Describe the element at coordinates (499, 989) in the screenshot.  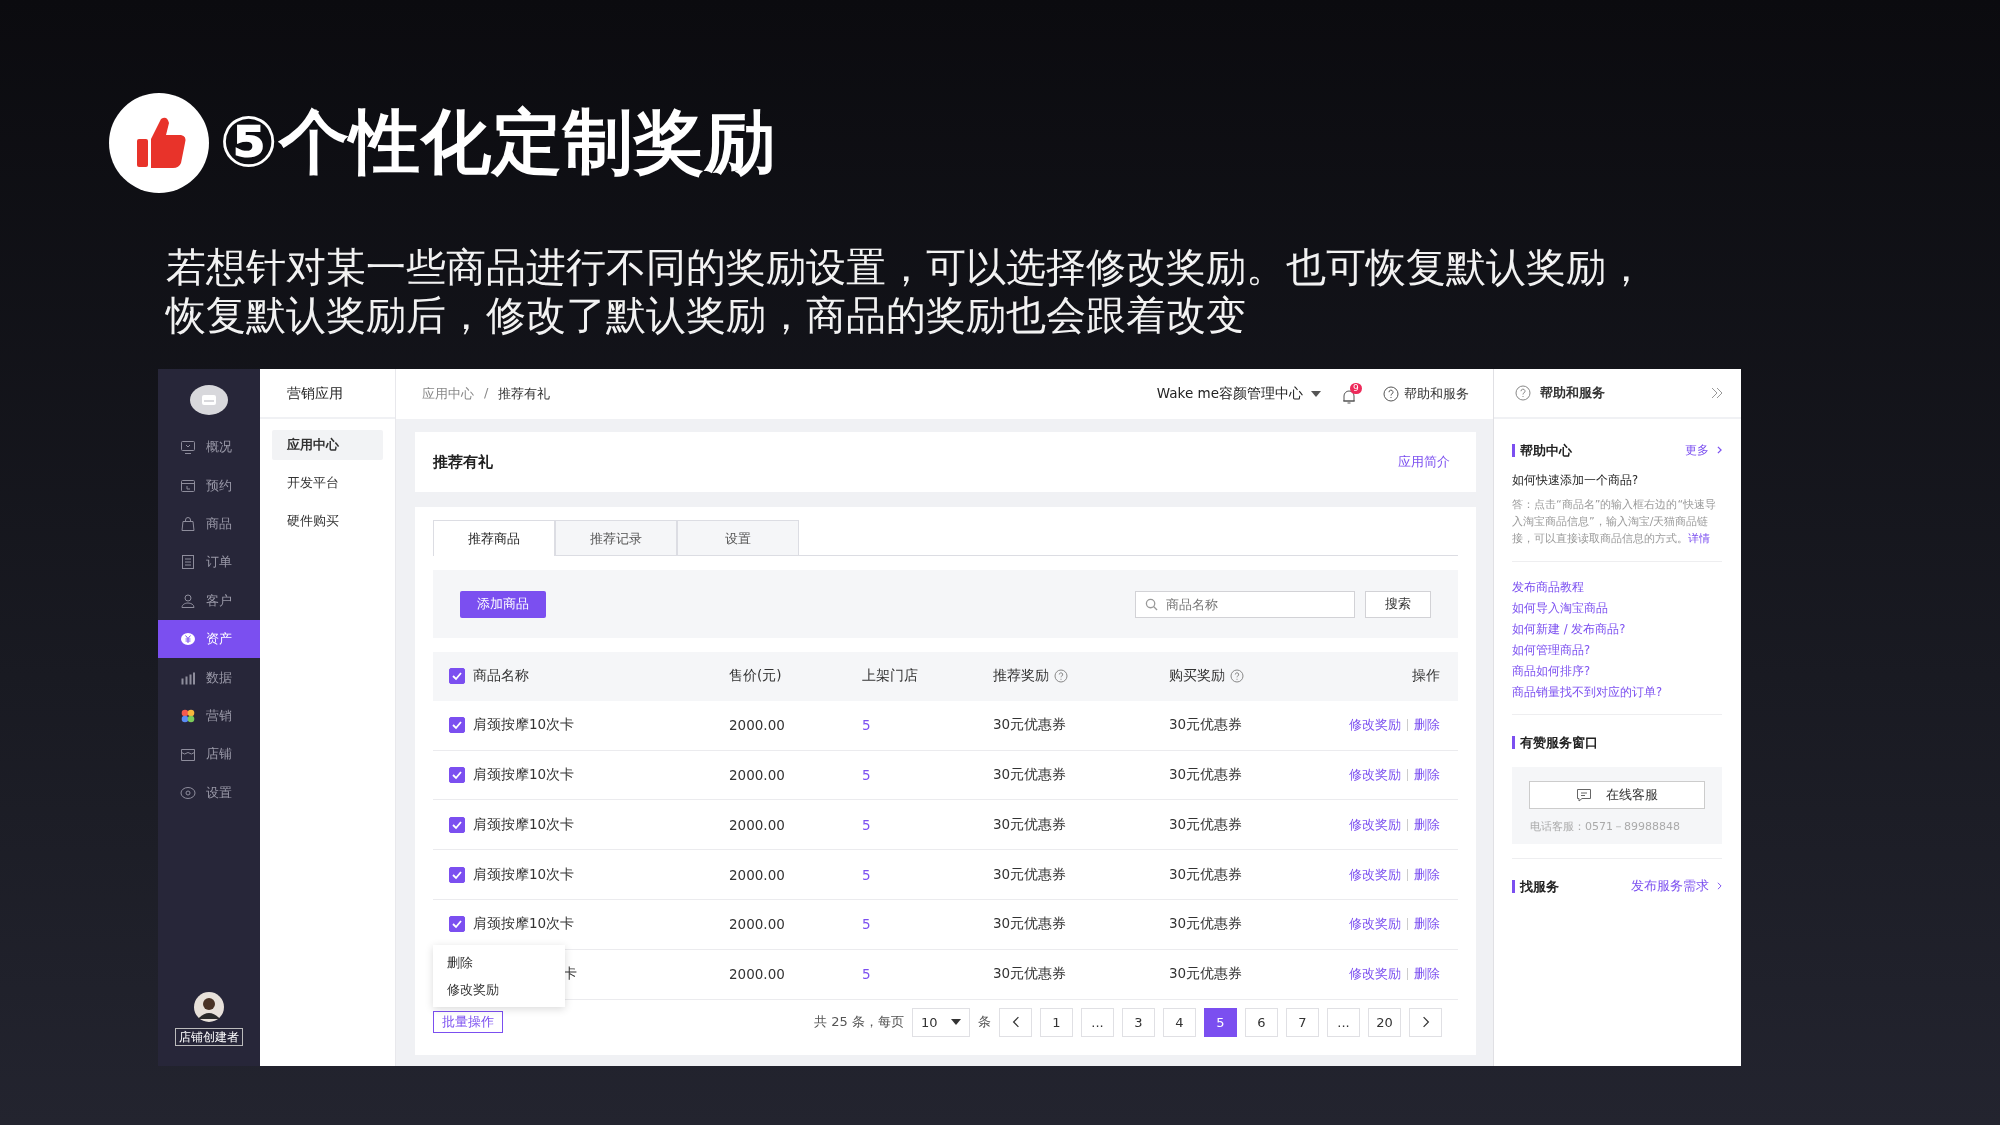
I see `menu-item: 修改奖励` at that location.